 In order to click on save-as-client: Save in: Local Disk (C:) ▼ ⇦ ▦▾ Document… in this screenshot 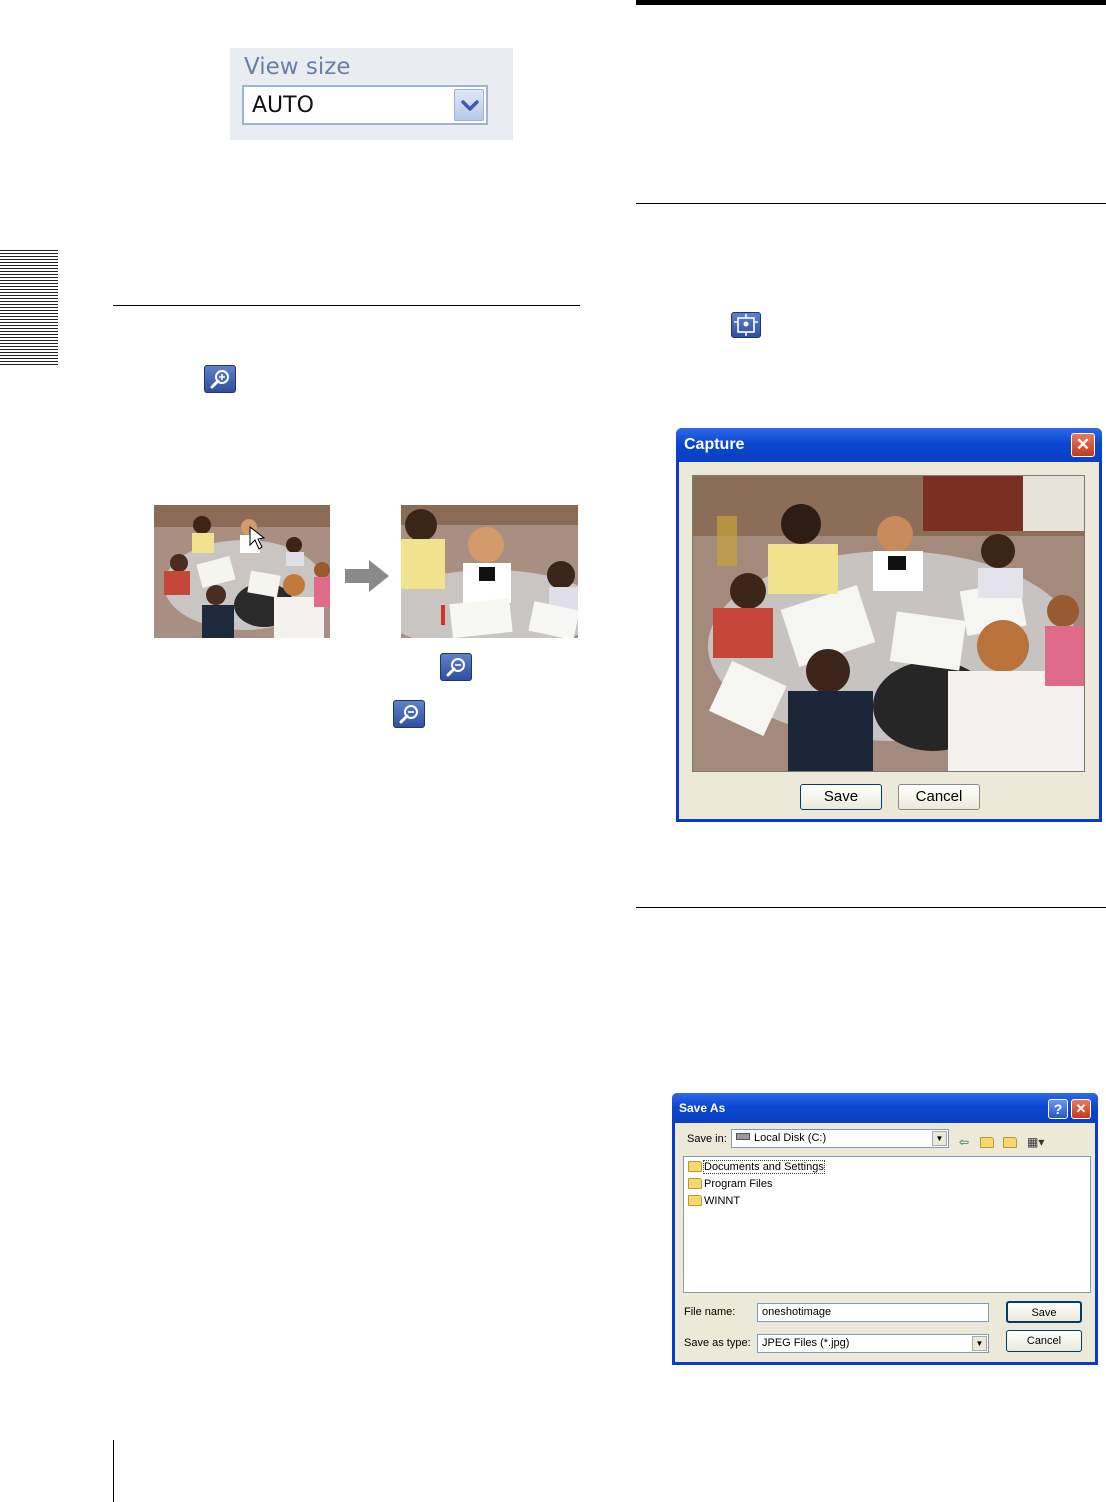, I will do `click(885, 1242)`.